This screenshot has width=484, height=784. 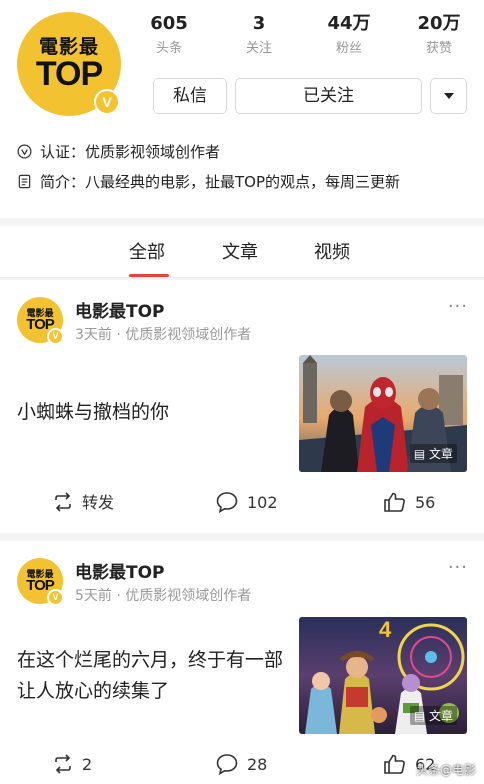 I want to click on tab-videos: 视频, so click(x=332, y=251).